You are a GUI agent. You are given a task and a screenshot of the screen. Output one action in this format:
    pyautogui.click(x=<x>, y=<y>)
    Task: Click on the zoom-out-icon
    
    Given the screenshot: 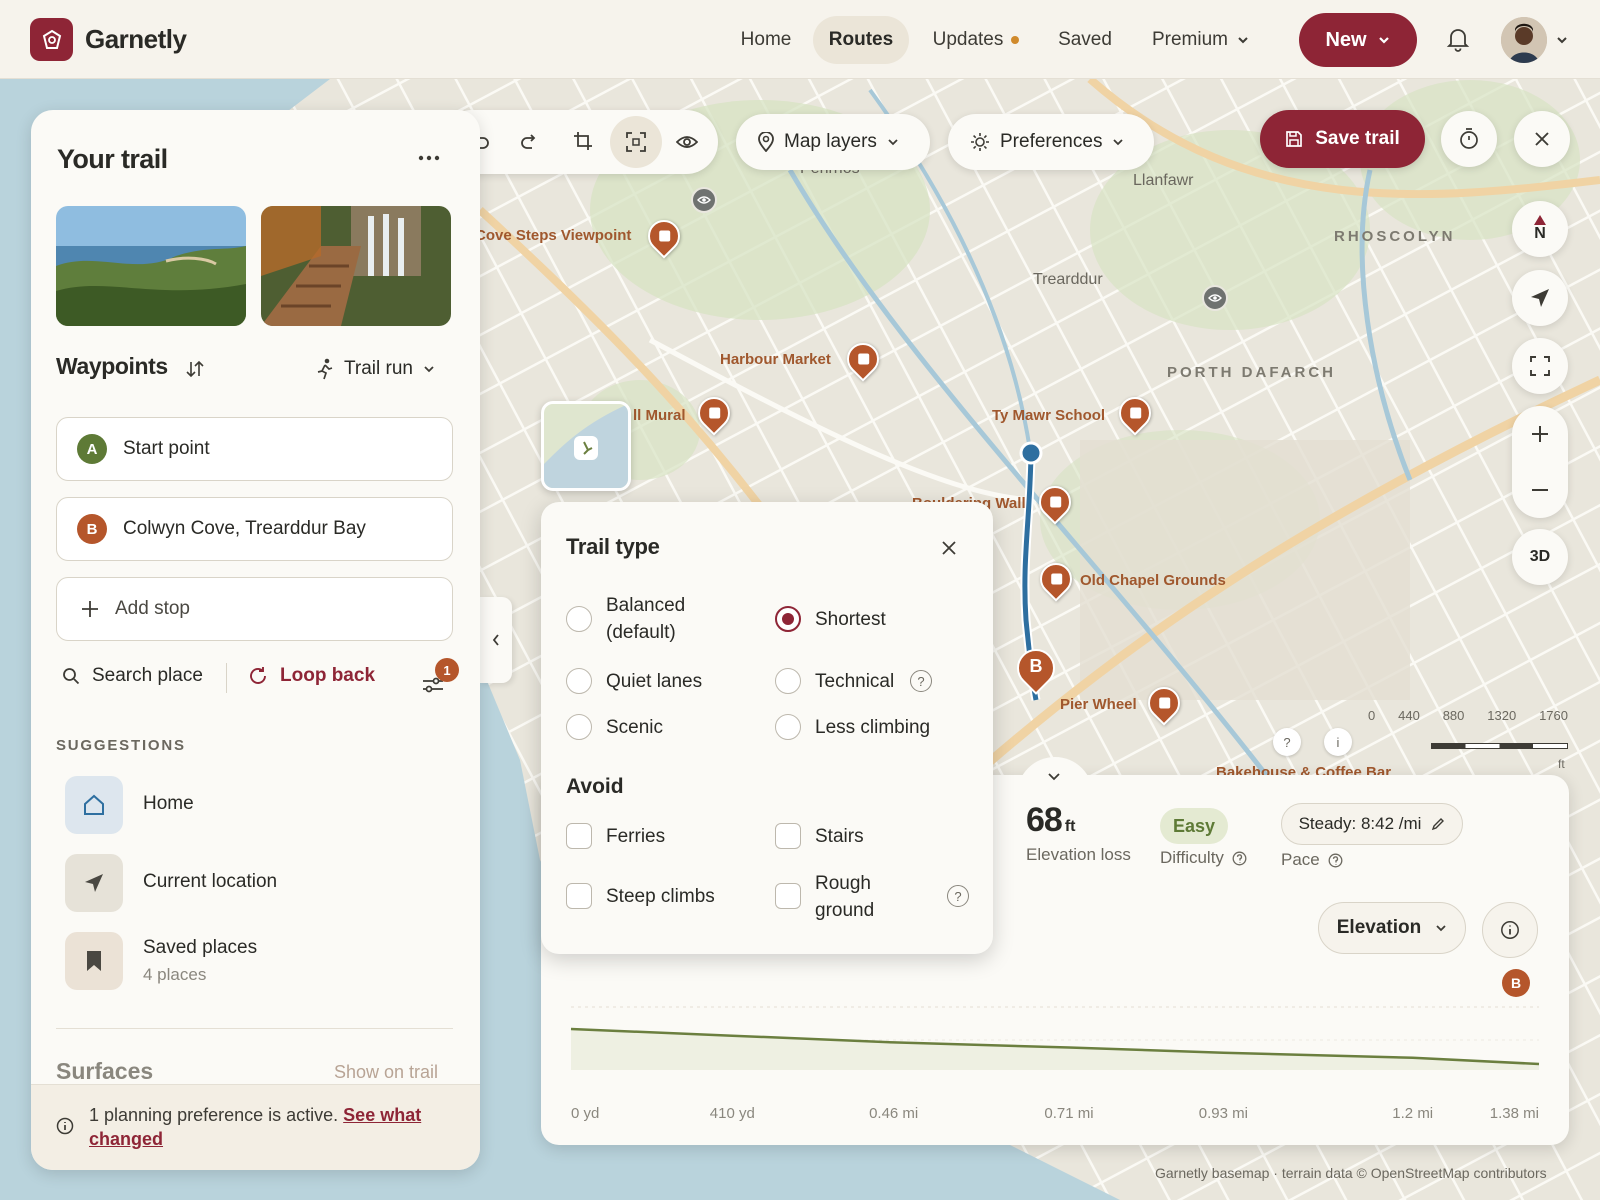 What is the action you would take?
    pyautogui.click(x=1540, y=490)
    